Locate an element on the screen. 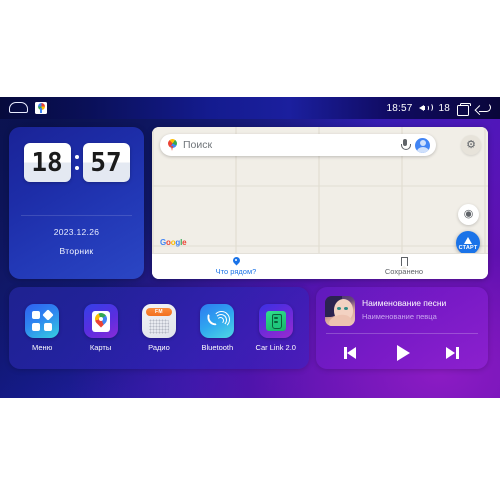  clock-colon-icon is located at coordinates (77, 162).